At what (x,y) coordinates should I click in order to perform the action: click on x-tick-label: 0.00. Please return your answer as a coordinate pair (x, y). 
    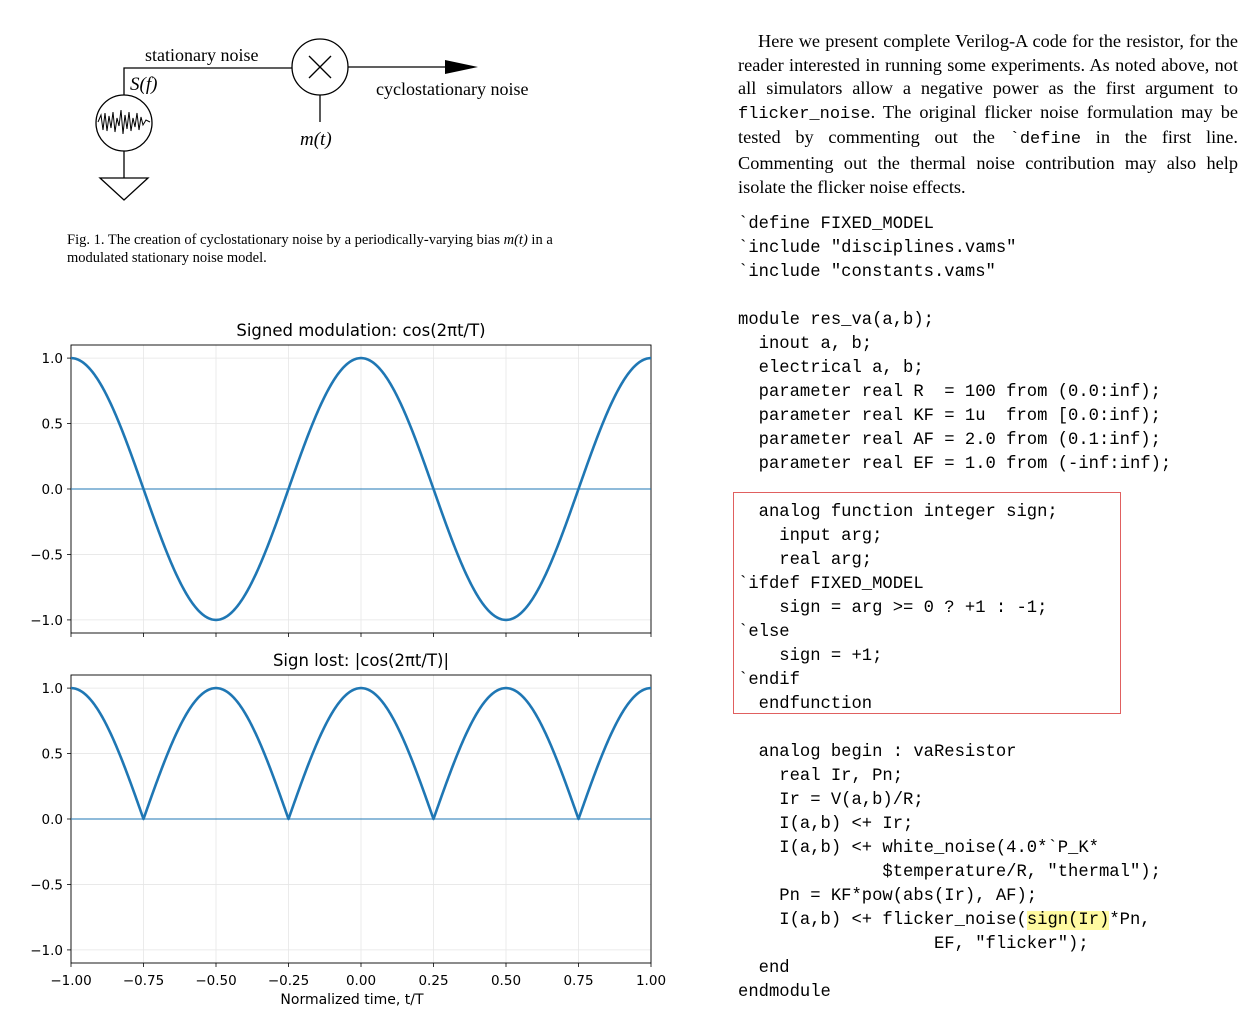
    Looking at the image, I should click on (361, 981).